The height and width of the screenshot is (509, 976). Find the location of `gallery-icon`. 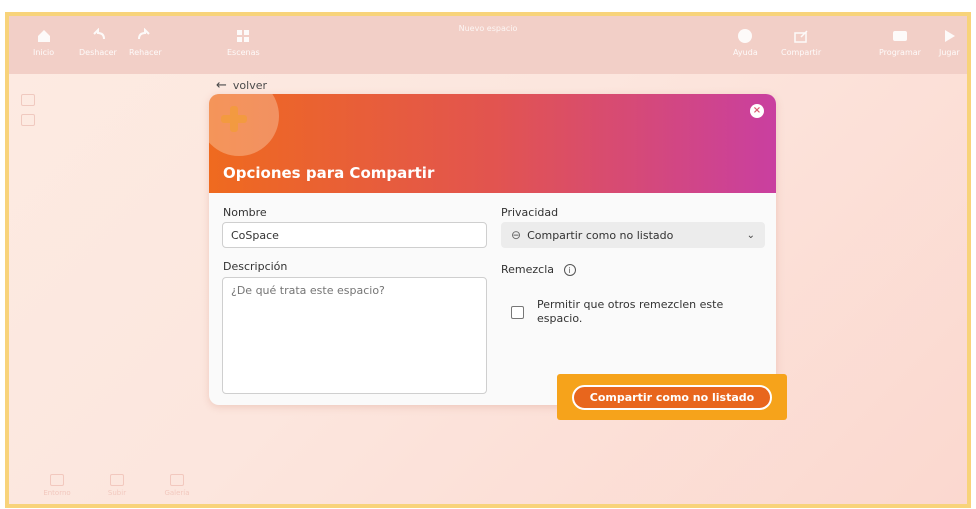

gallery-icon is located at coordinates (177, 480).